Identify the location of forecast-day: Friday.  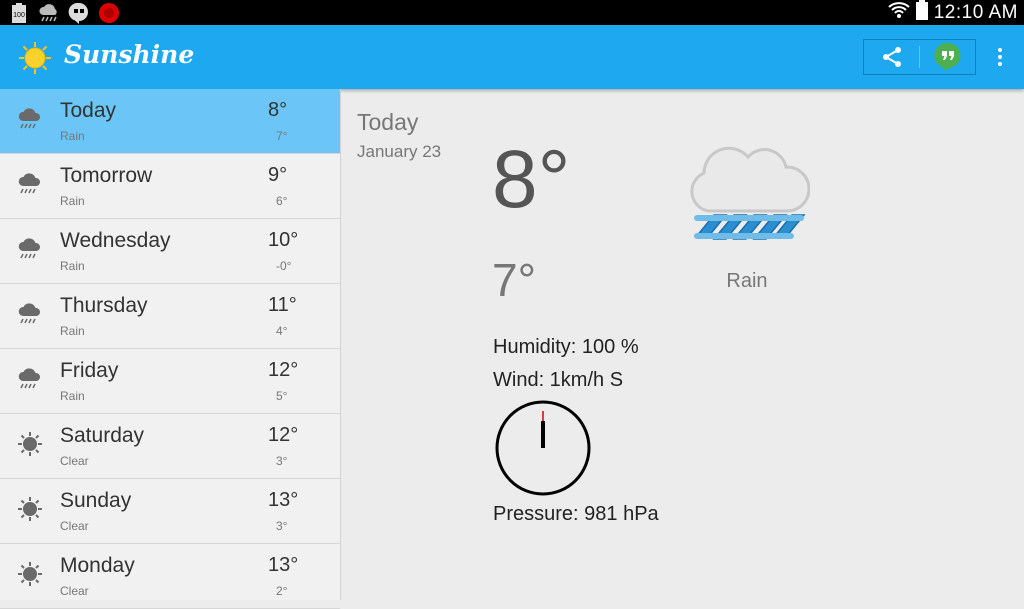
(89, 370).